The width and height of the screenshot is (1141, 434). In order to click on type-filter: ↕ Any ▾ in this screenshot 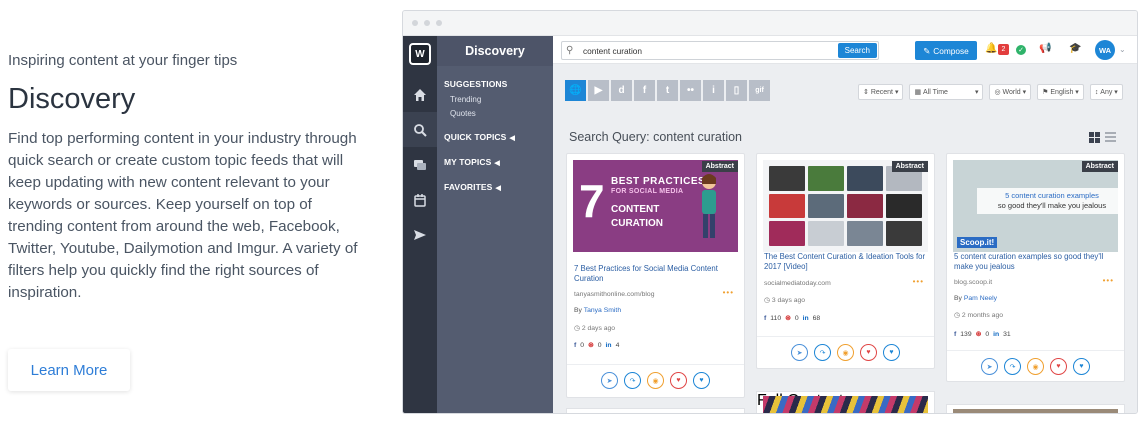, I will do `click(1106, 92)`.